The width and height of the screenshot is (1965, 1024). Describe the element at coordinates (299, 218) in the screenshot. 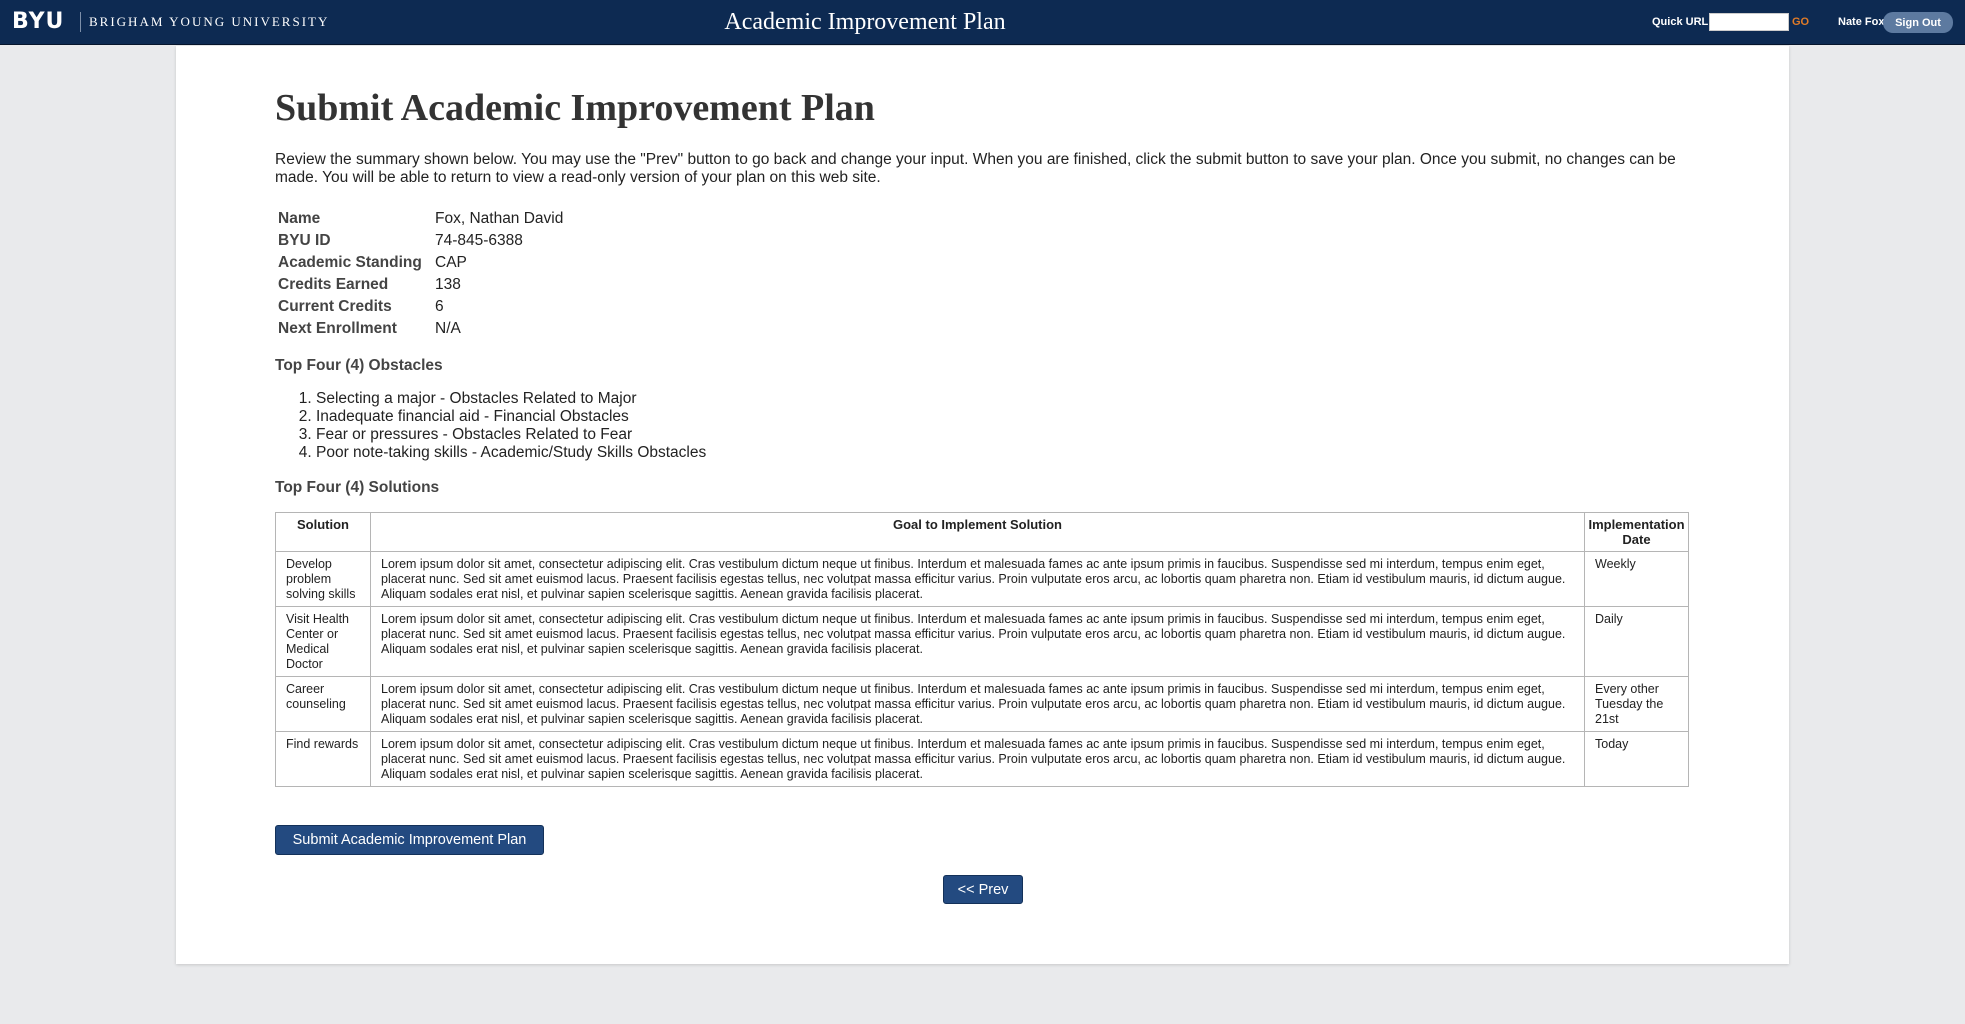

I see `info-label: Name` at that location.